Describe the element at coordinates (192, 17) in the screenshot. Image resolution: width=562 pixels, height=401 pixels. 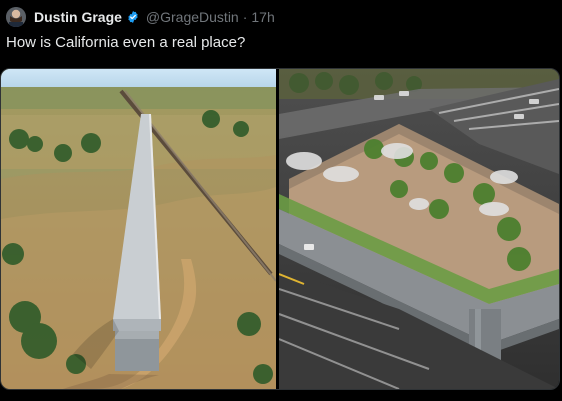
I see `author-handle: @GrageDustin` at that location.